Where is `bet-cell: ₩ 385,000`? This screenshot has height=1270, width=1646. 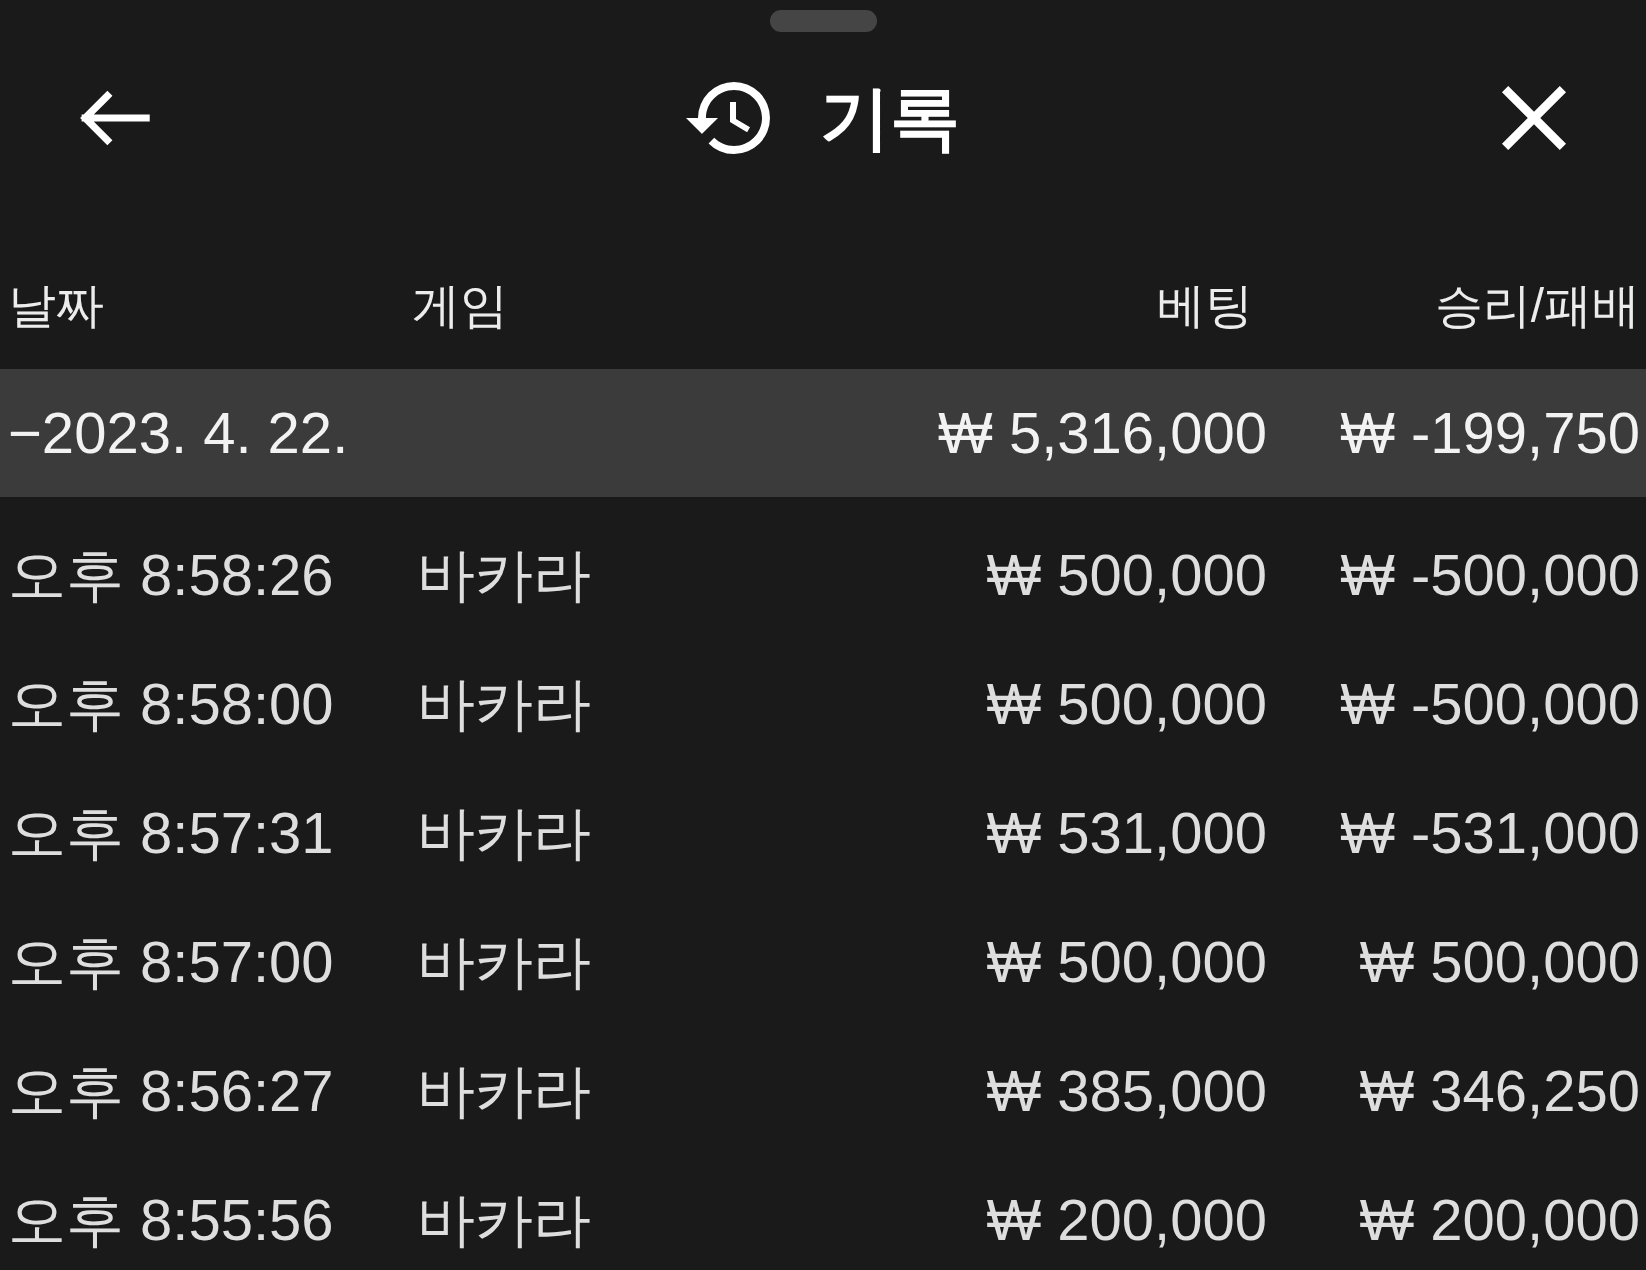
bet-cell: ₩ 385,000 is located at coordinates (1126, 1090).